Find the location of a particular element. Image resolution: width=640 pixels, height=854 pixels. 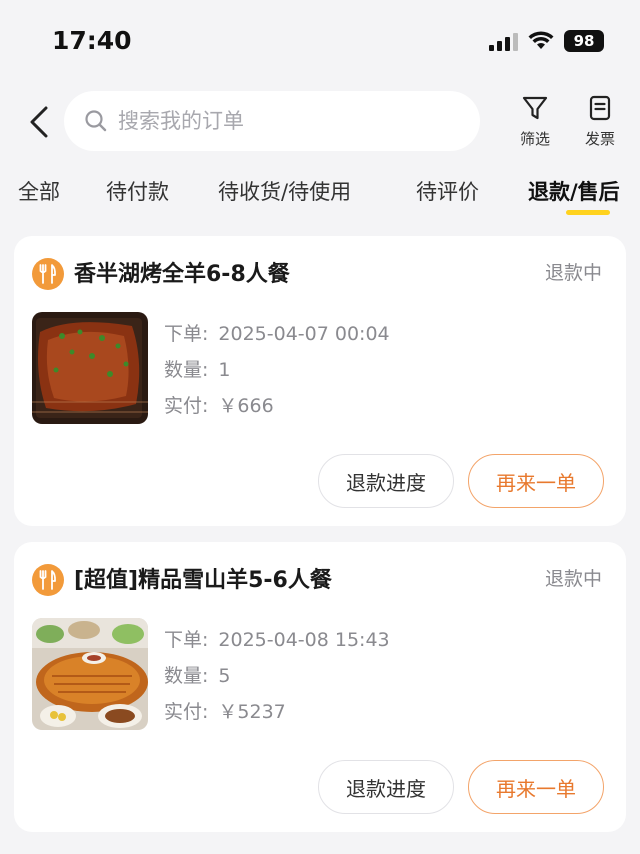

filter-button: 筛选 is located at coordinates (535, 121).